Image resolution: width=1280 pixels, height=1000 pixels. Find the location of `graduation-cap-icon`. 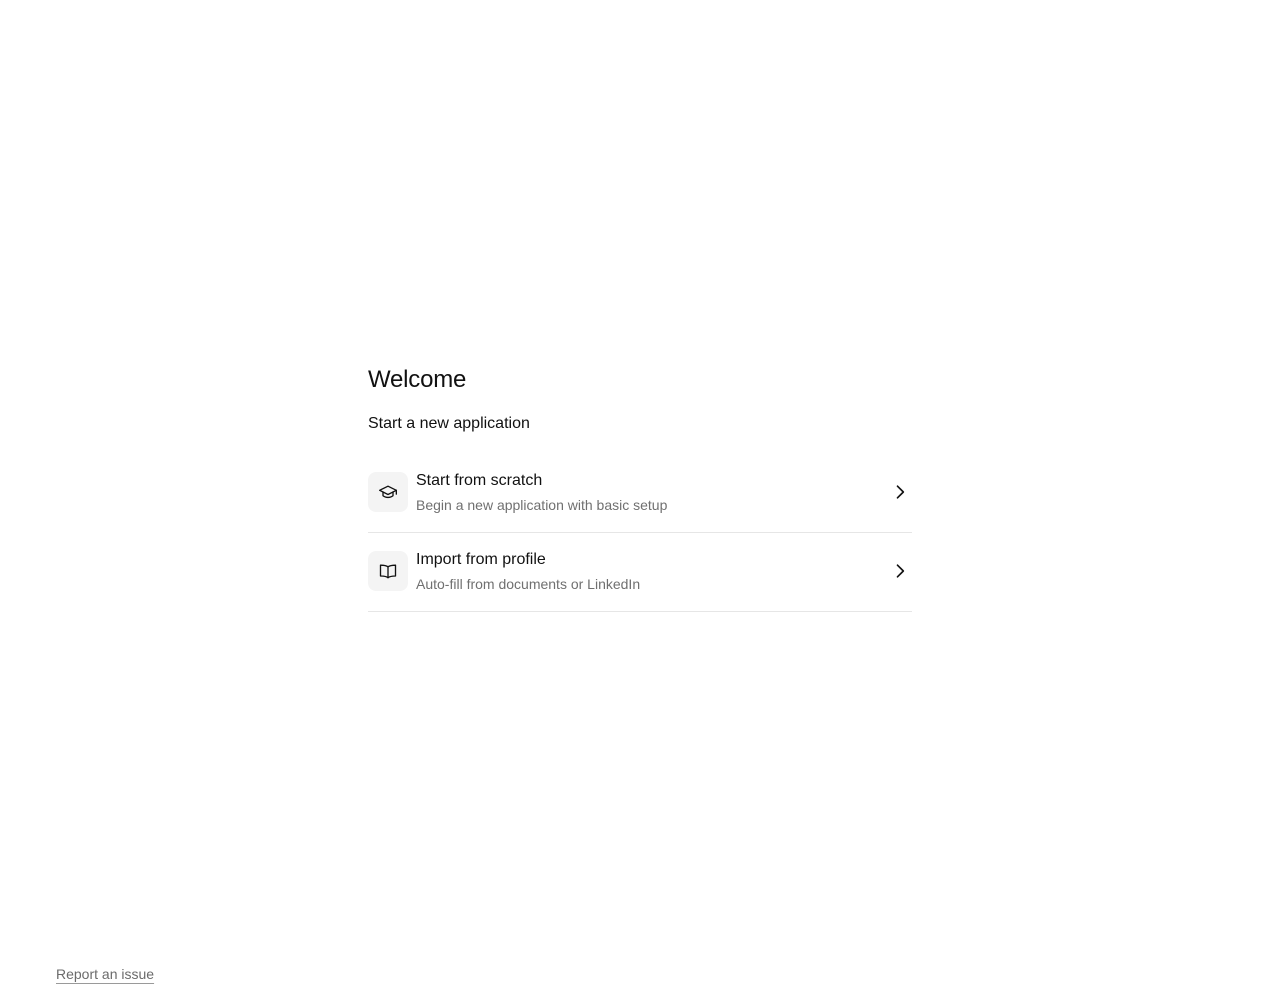

graduation-cap-icon is located at coordinates (388, 492).